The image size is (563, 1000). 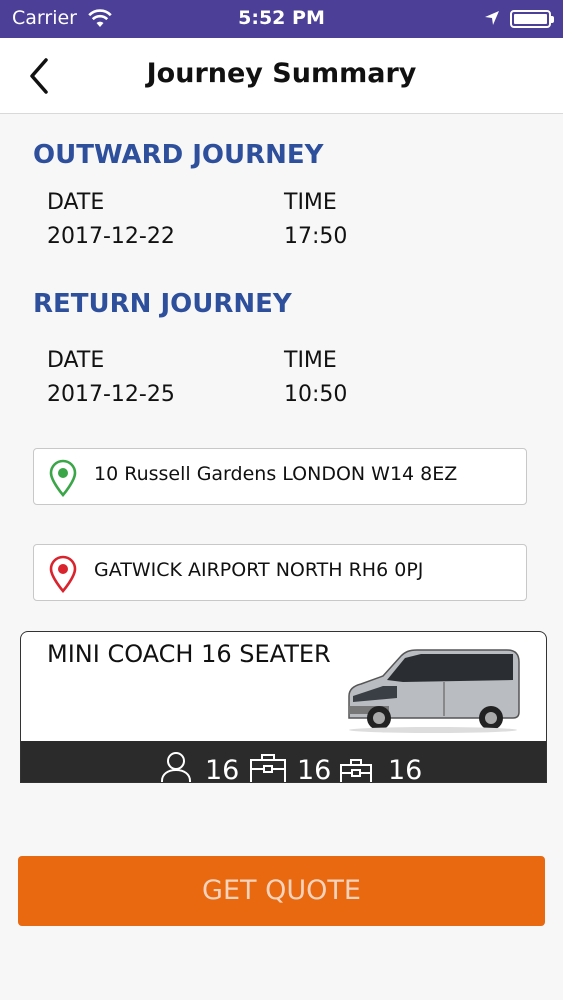 I want to click on green-location-pin-icon, so click(x=63, y=478).